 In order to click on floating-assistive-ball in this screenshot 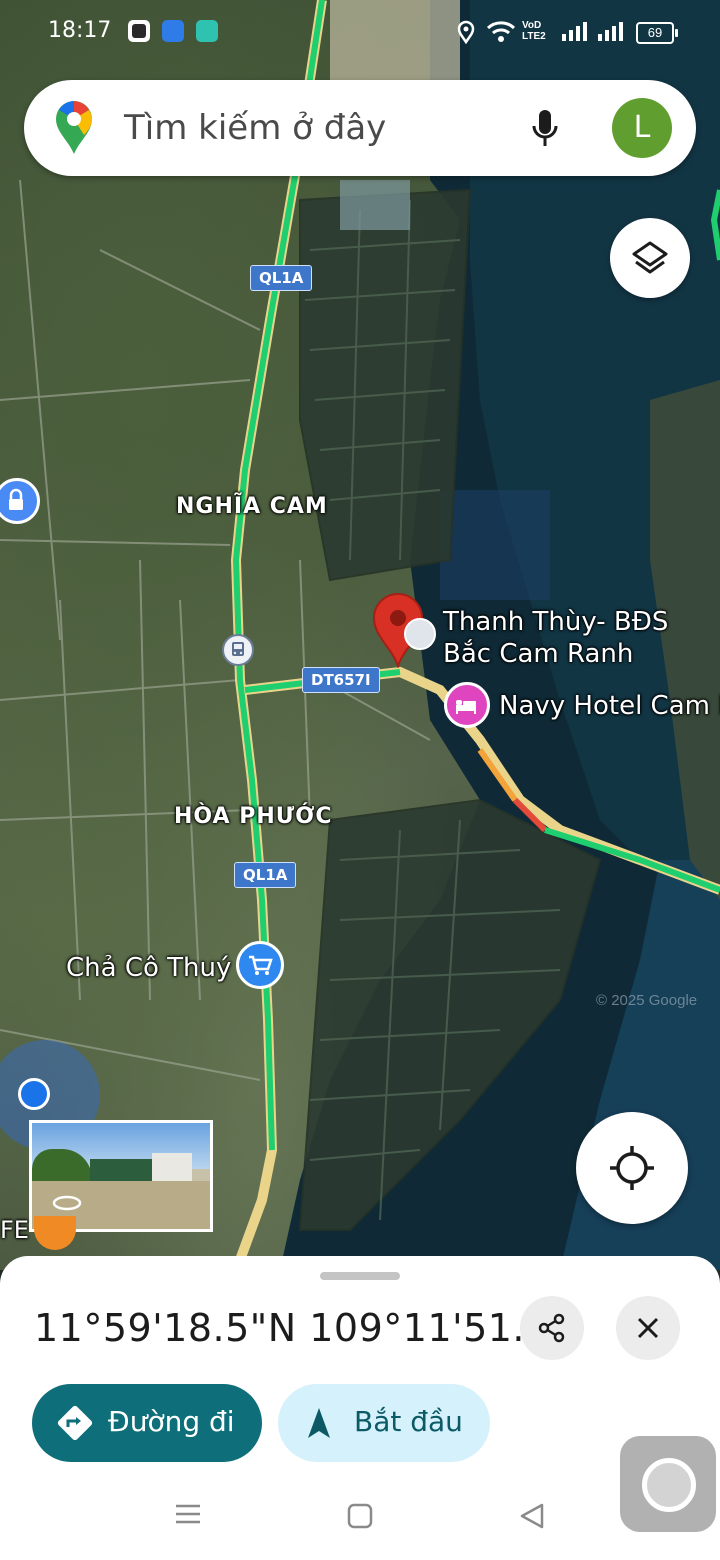, I will do `click(668, 1484)`.